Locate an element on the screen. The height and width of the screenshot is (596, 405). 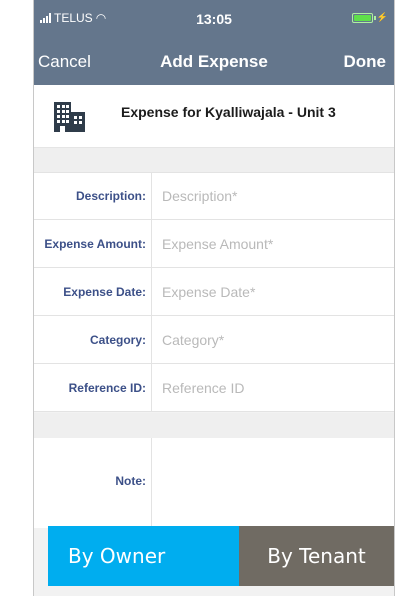
description-row: Description: is located at coordinates (214, 196).